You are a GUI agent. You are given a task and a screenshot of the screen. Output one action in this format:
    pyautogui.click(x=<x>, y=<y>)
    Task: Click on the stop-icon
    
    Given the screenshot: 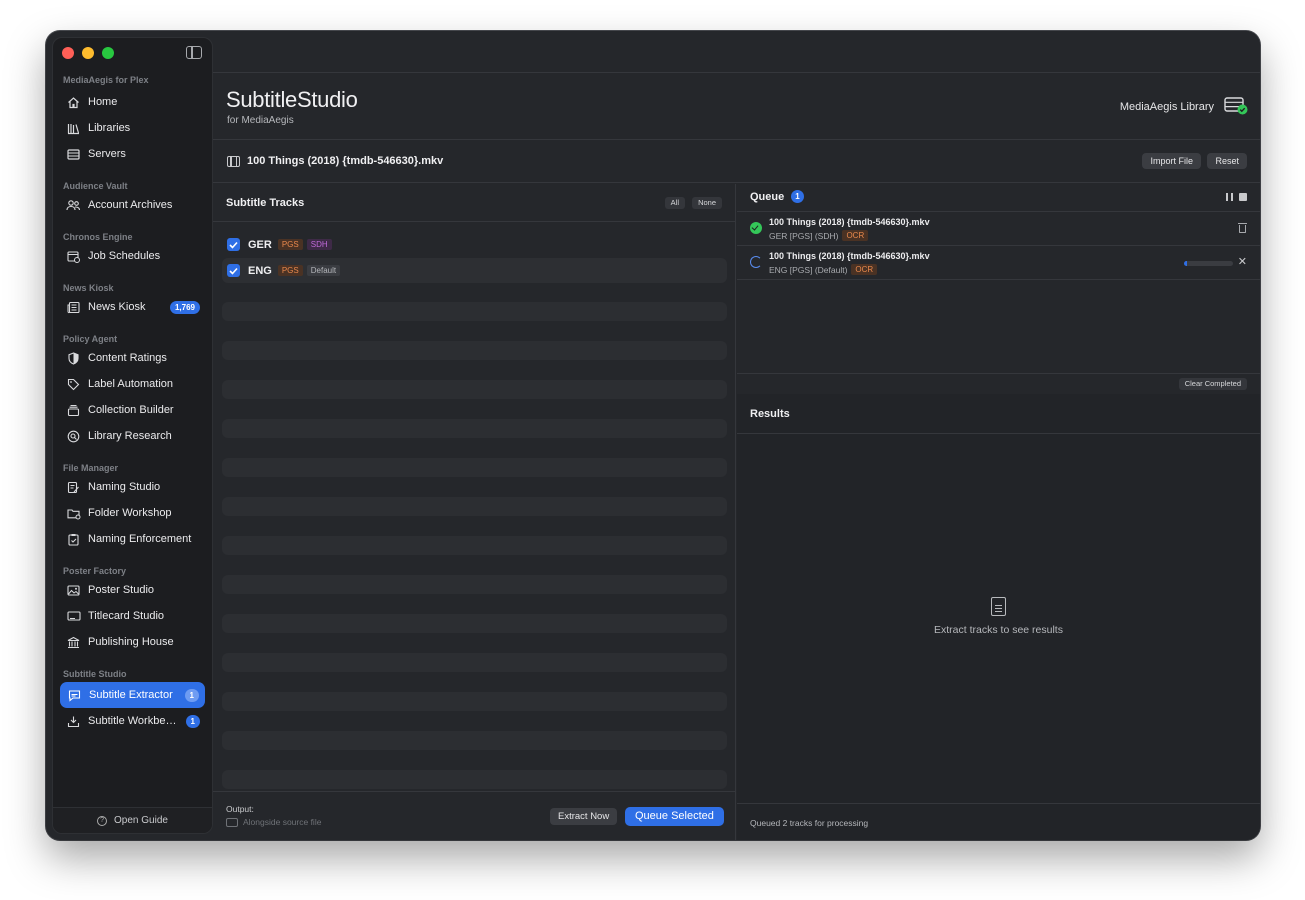 What is the action you would take?
    pyautogui.click(x=1243, y=197)
    